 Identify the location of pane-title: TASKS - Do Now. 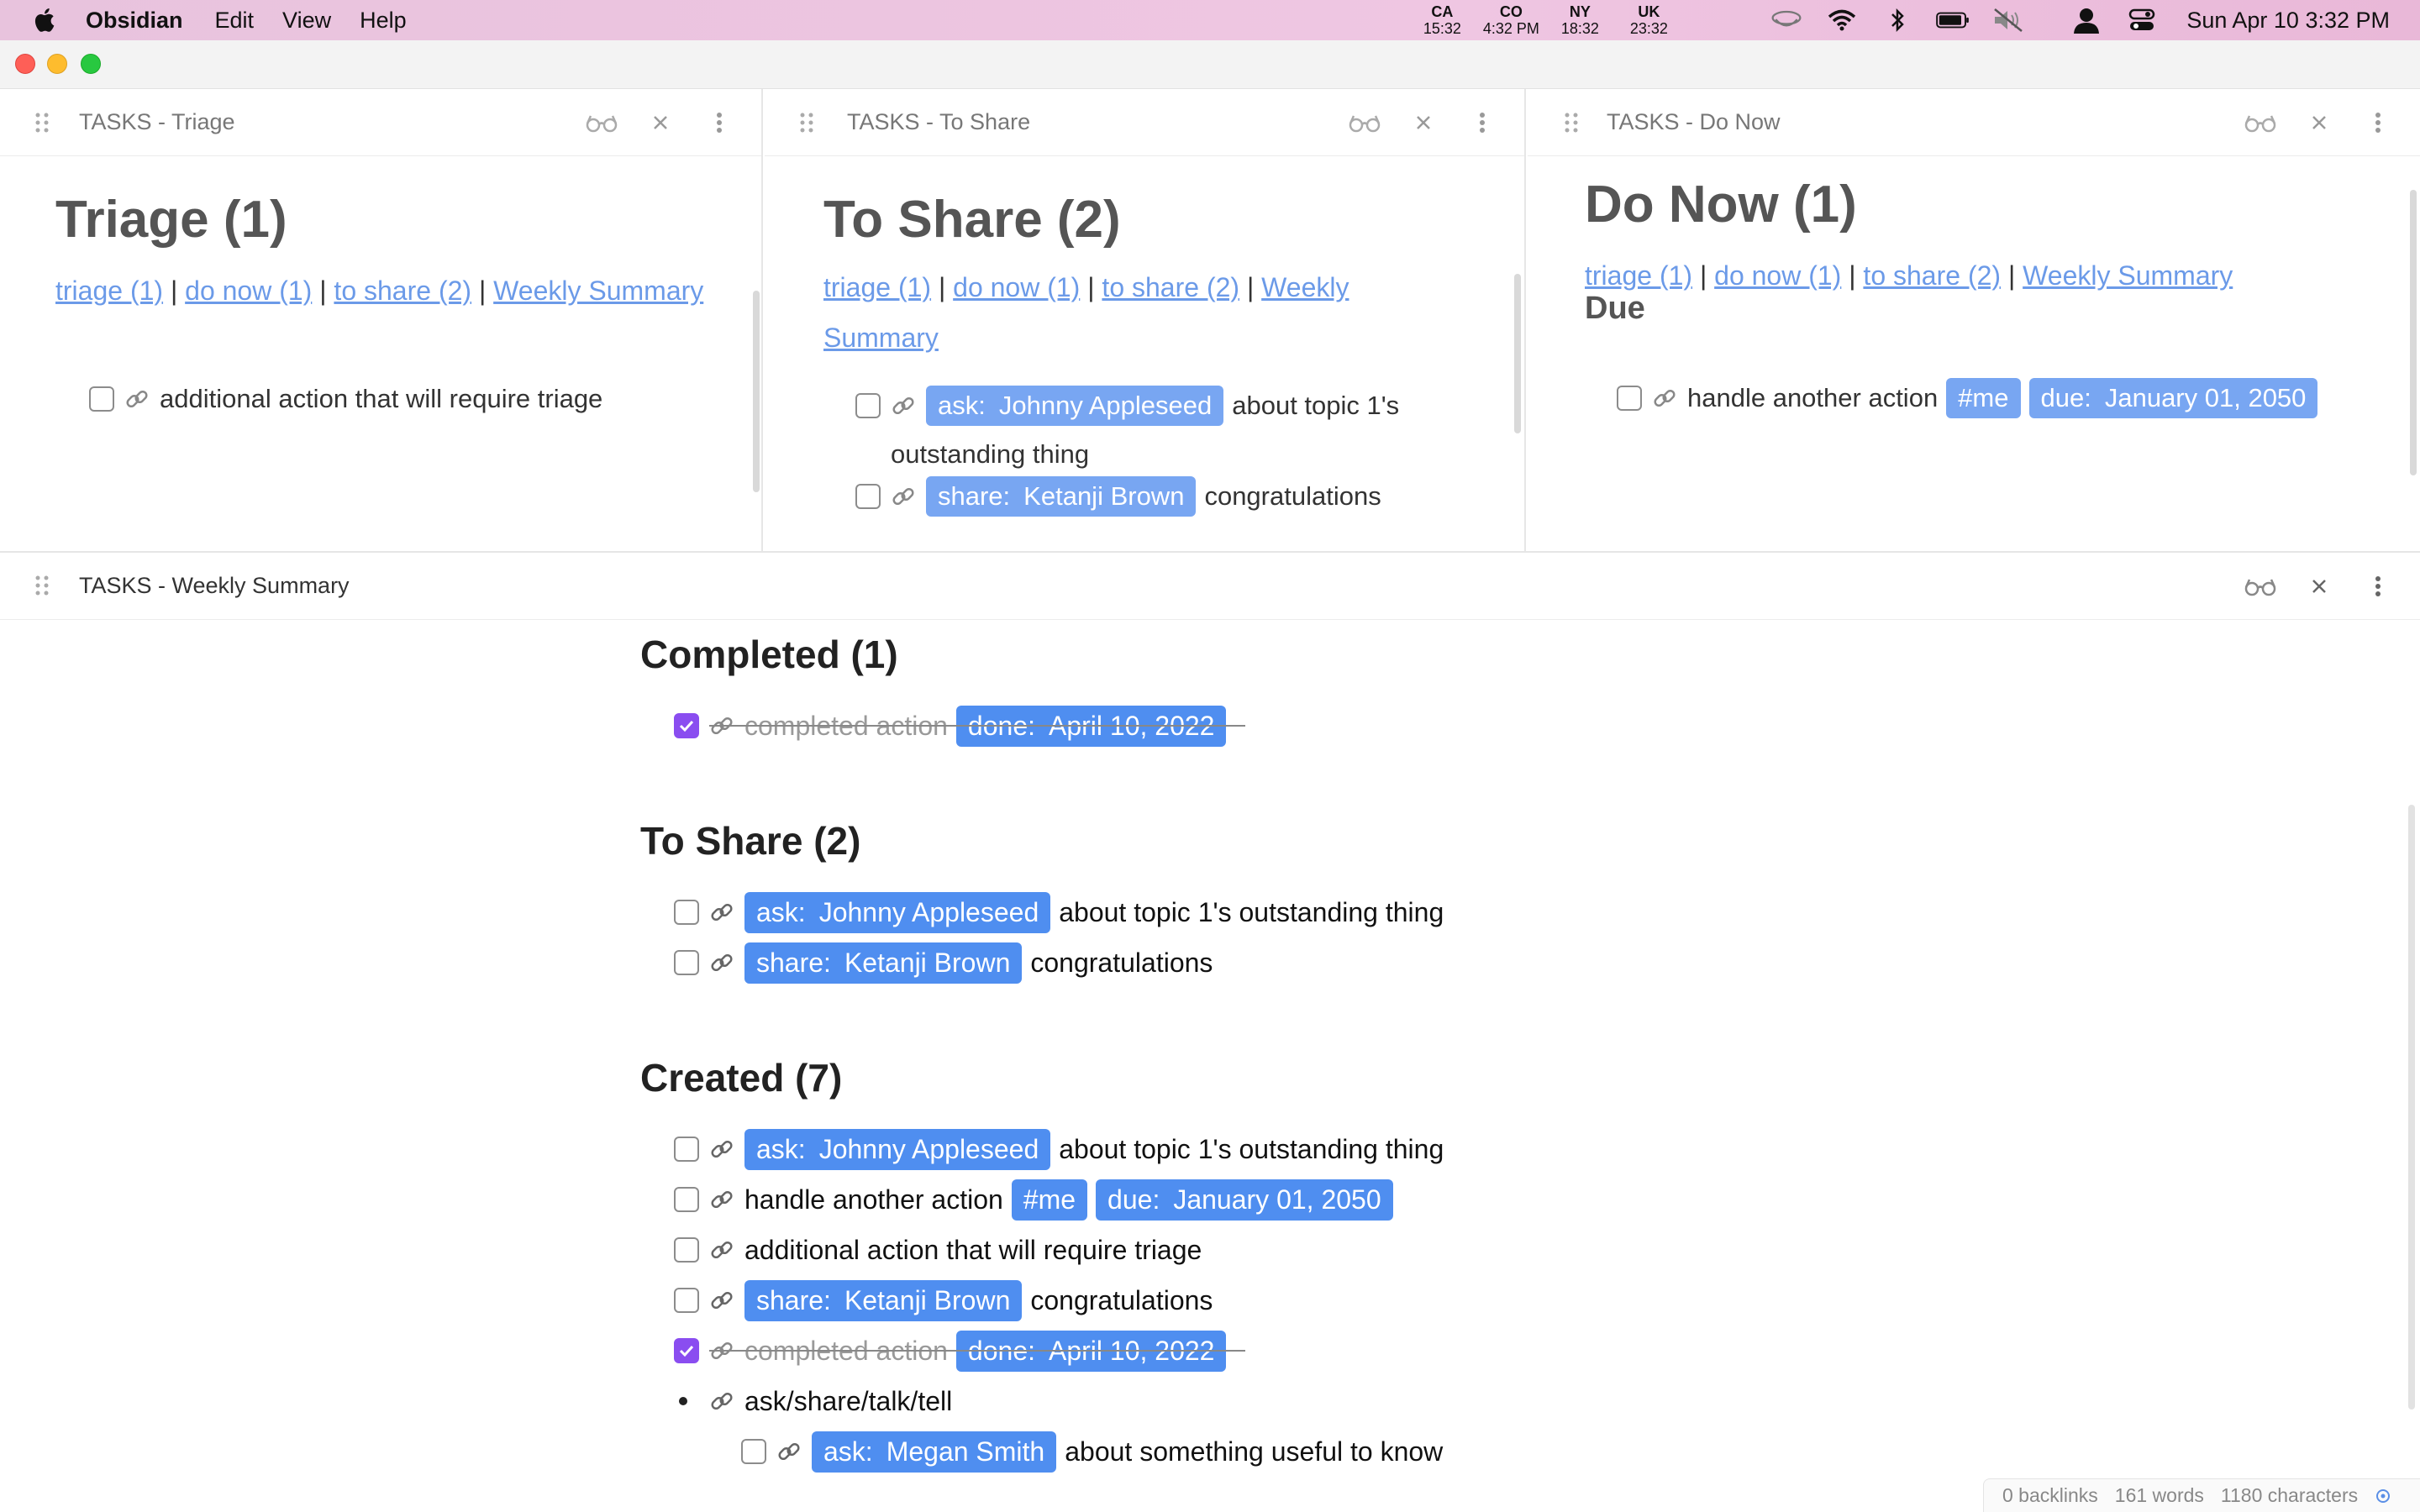
(1694, 122).